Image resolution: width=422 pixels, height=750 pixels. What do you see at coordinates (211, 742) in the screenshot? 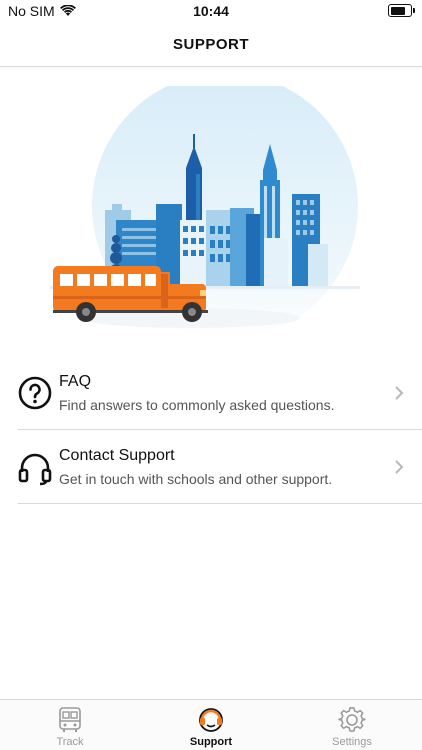
I see `tab-support-label: Support` at bounding box center [211, 742].